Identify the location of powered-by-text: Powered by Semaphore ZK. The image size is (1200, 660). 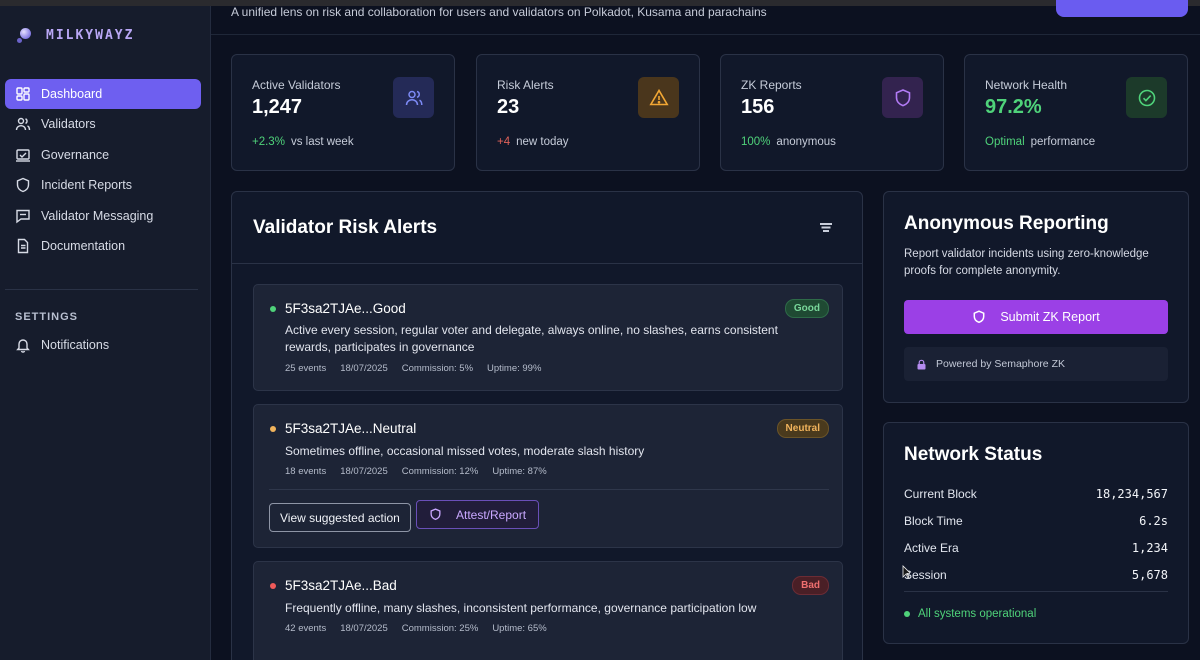
(1000, 364).